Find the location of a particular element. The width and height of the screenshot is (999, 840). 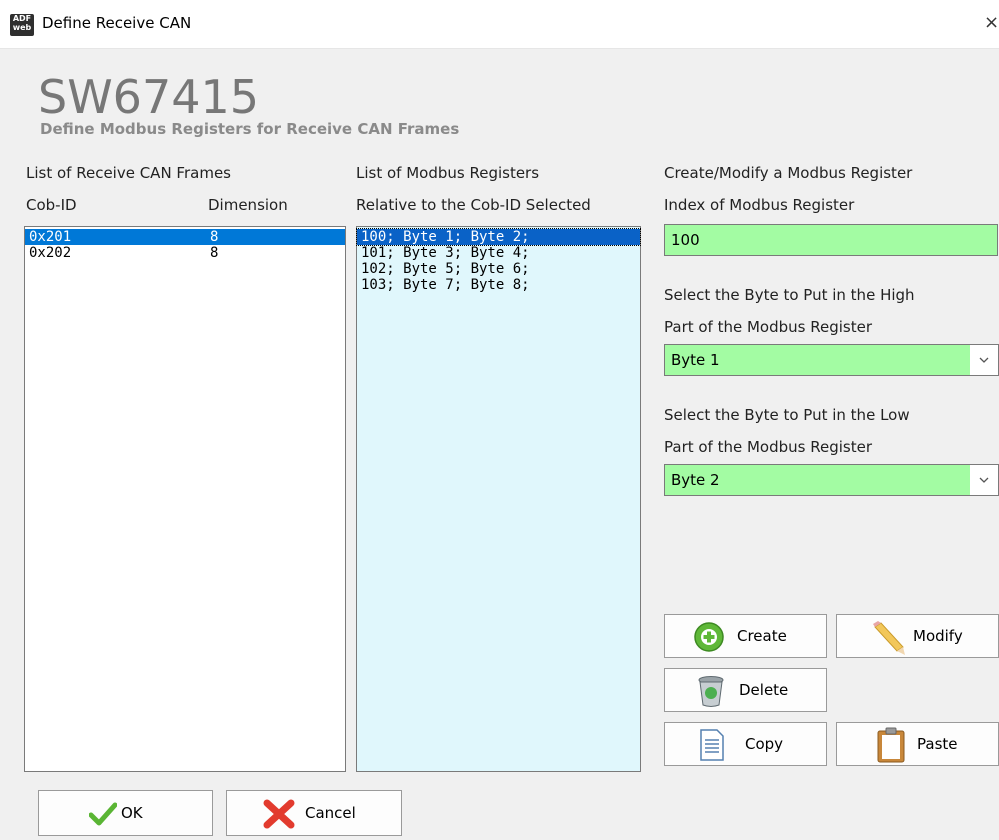

registers-heading: List of Modbus Registers is located at coordinates (448, 173).